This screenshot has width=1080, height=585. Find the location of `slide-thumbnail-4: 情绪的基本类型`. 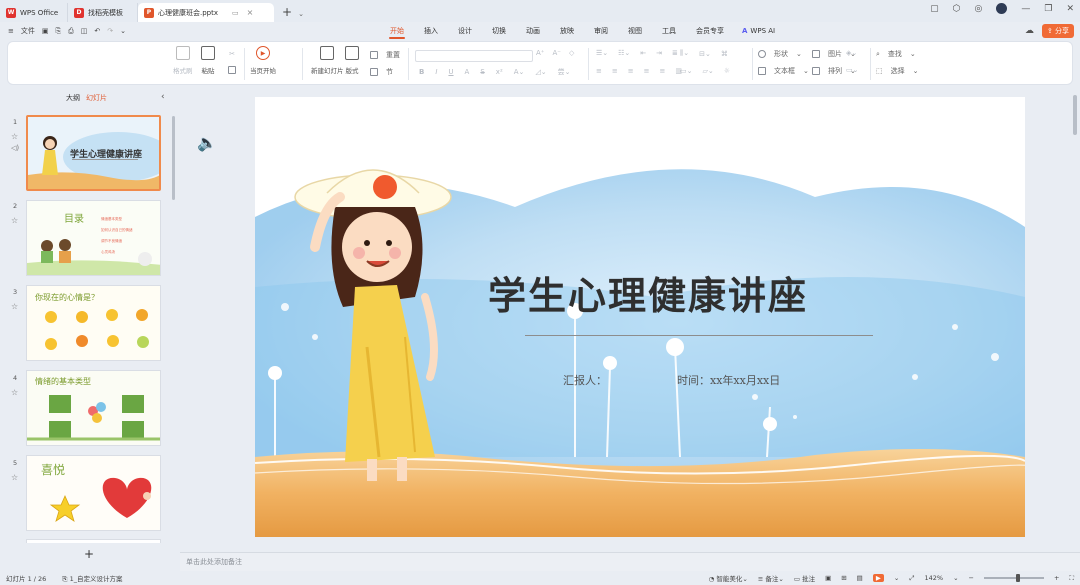

slide-thumbnail-4: 情绪的基本类型 is located at coordinates (93, 408).